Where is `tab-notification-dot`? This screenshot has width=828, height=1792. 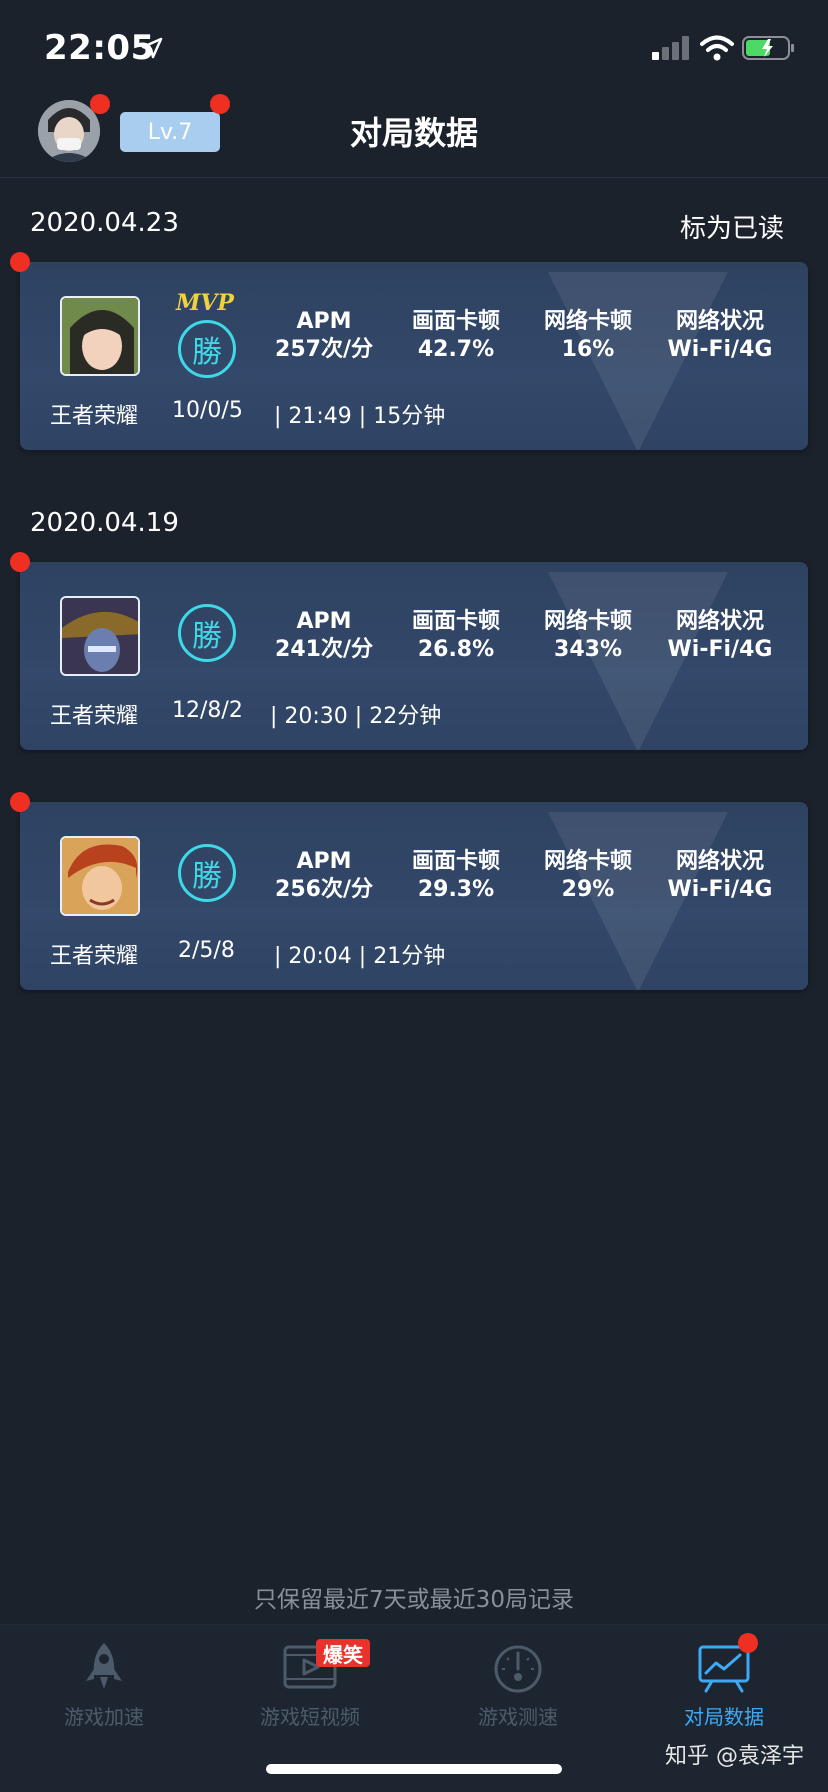
tab-notification-dot is located at coordinates (748, 1643).